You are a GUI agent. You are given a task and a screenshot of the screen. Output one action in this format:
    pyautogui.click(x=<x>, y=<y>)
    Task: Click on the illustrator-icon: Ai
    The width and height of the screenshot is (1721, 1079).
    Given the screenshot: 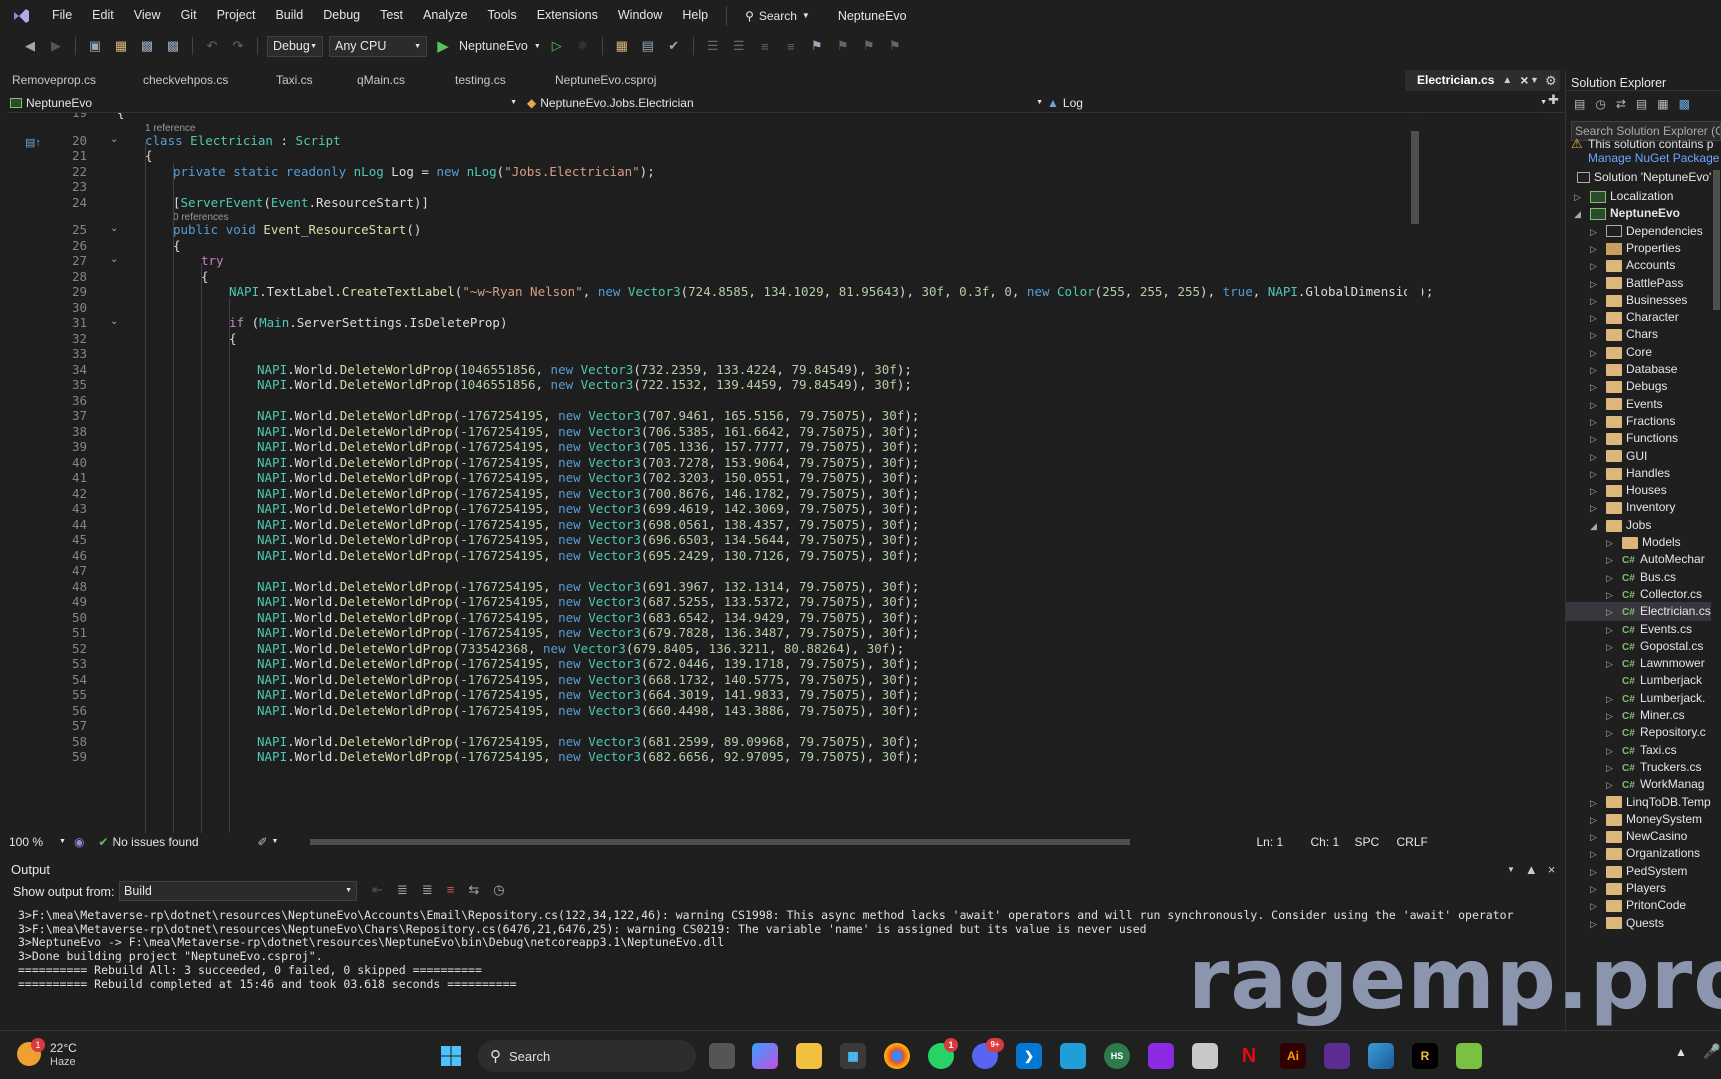 What is the action you would take?
    pyautogui.click(x=1293, y=1056)
    